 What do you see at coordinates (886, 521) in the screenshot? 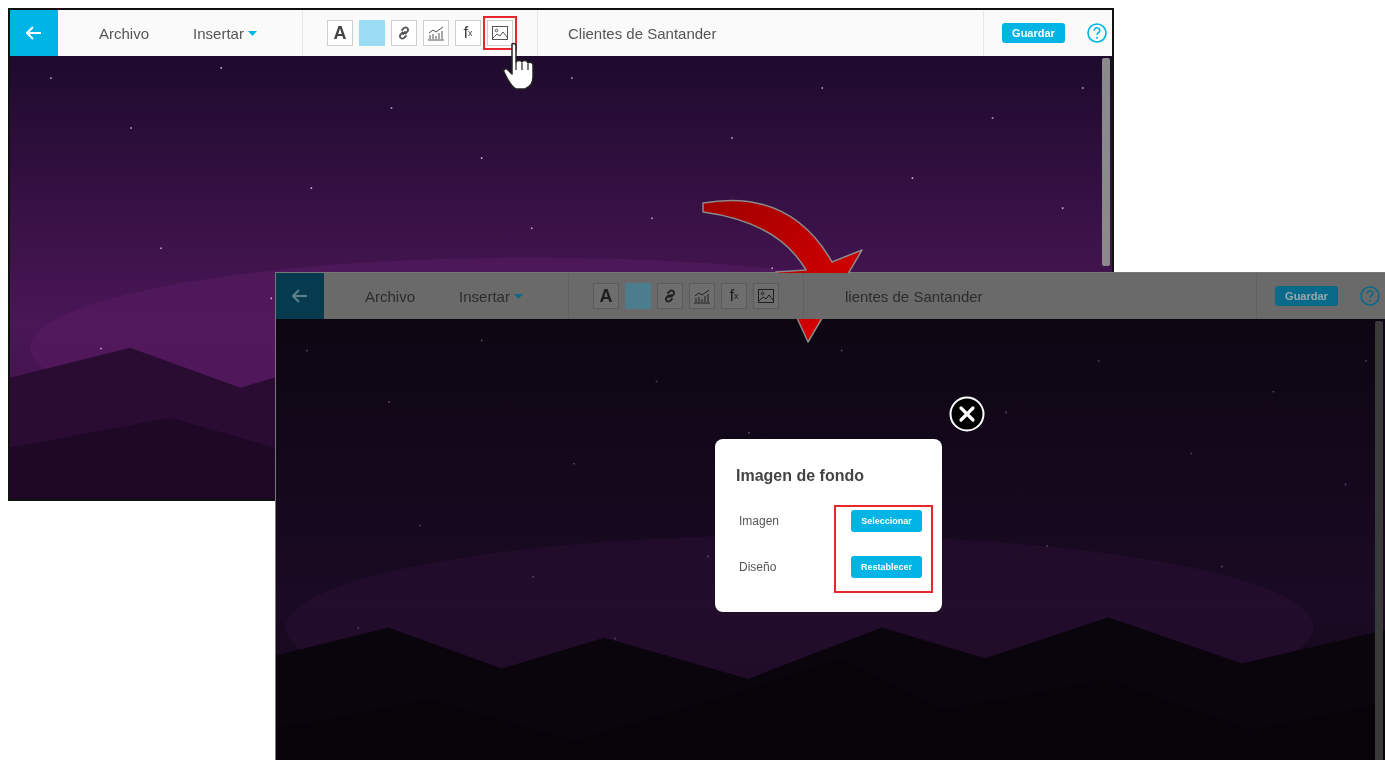
I see `dialog-button: Seleccionar` at bounding box center [886, 521].